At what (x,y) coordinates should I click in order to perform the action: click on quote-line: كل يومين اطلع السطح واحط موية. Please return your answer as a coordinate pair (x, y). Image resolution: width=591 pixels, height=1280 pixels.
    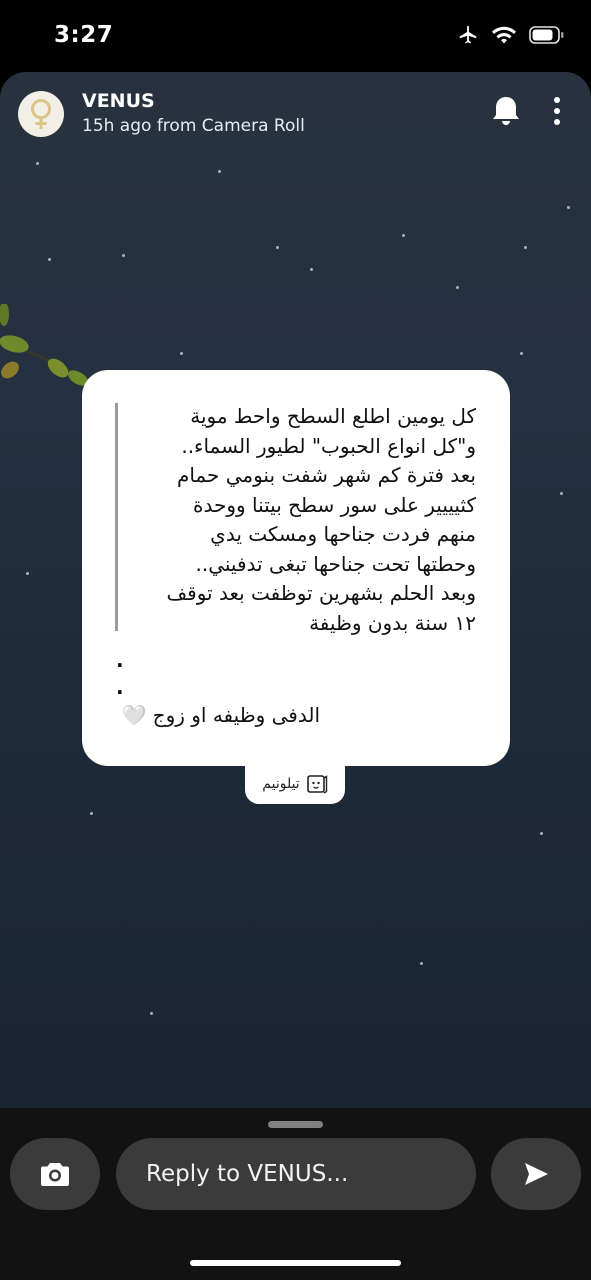
    Looking at the image, I should click on (333, 416).